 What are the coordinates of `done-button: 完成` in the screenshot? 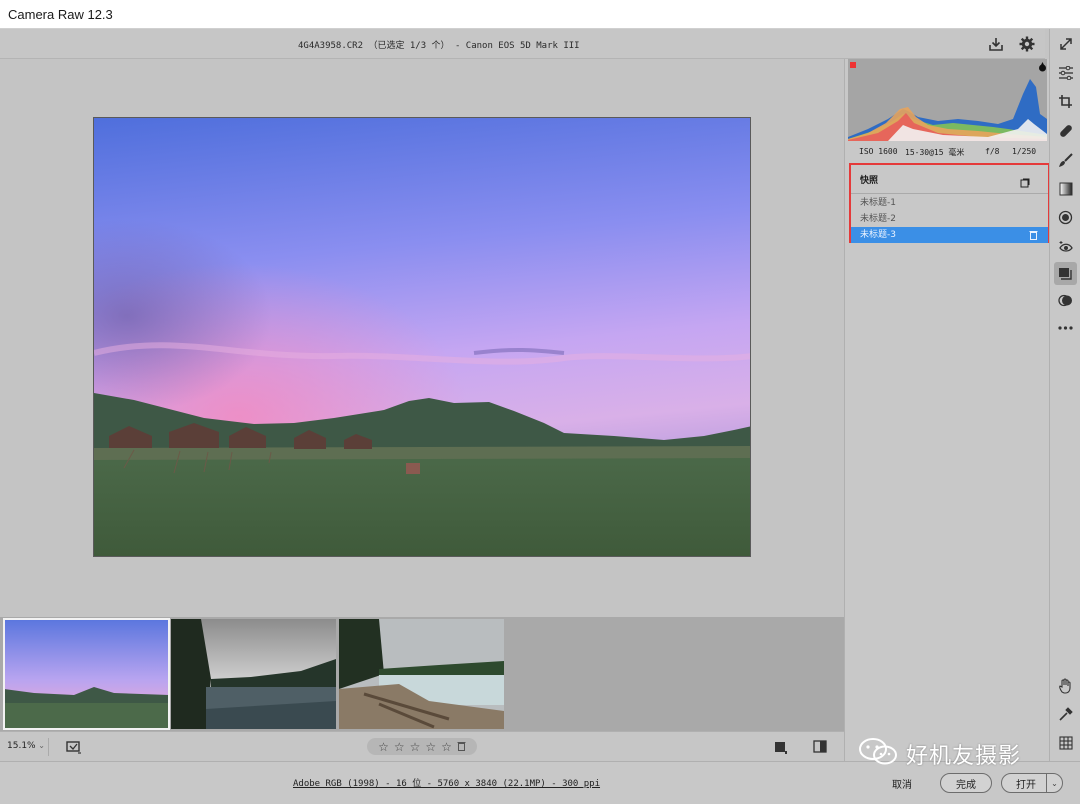 It's located at (966, 783).